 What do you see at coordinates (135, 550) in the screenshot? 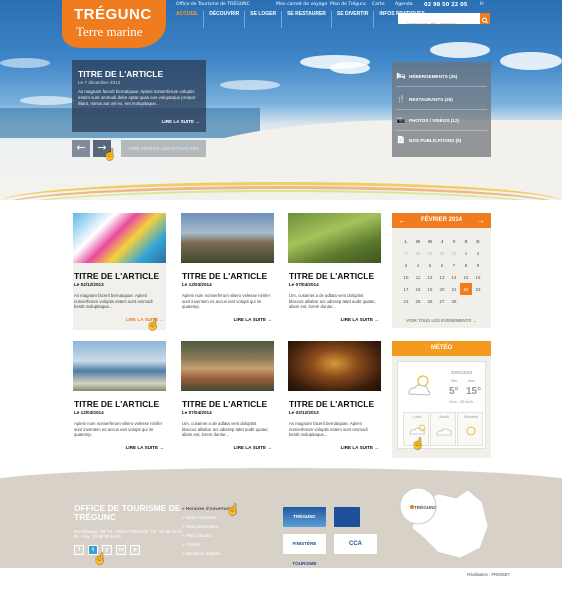
I see `pinterest-icon: p` at bounding box center [135, 550].